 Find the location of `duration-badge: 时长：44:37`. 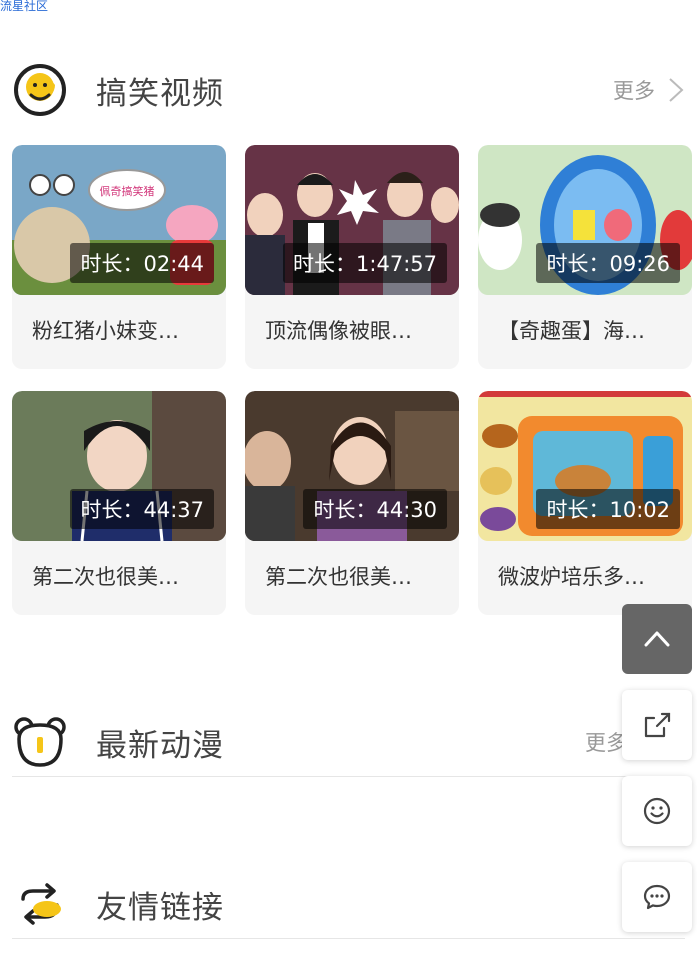

duration-badge: 时长：44:37 is located at coordinates (142, 509).